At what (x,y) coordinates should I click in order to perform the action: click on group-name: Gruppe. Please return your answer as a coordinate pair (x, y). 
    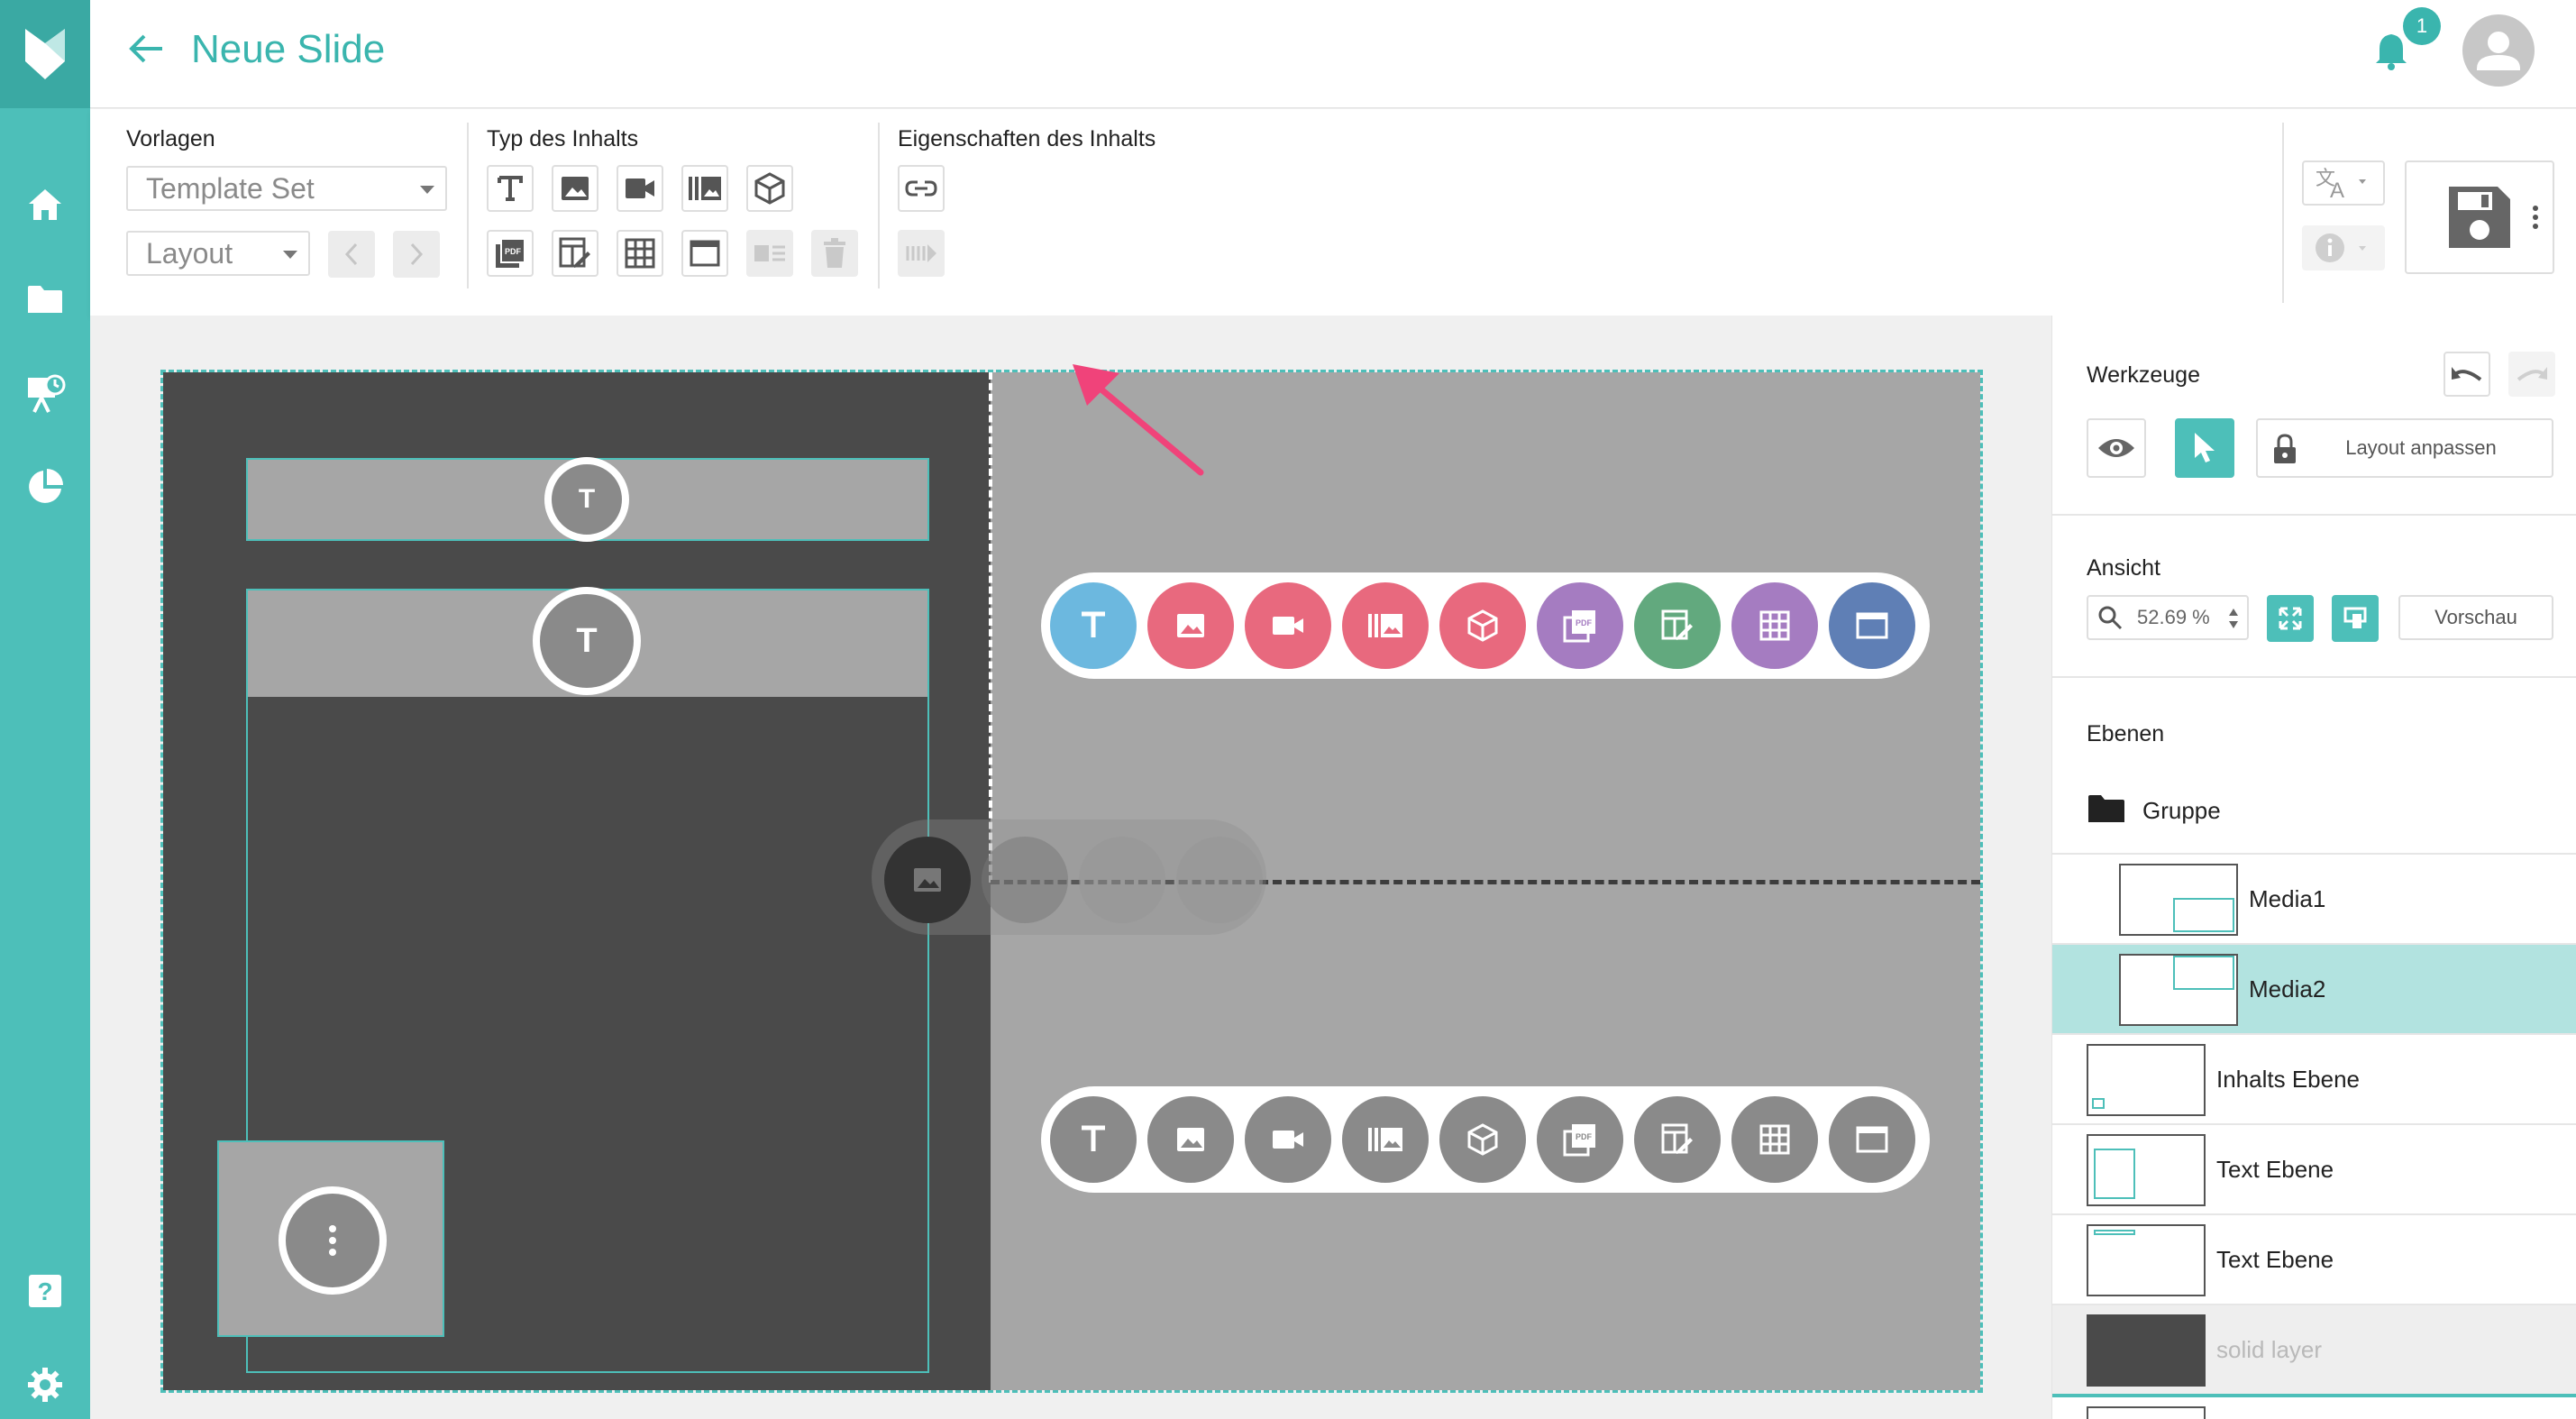
    Looking at the image, I should click on (2181, 811).